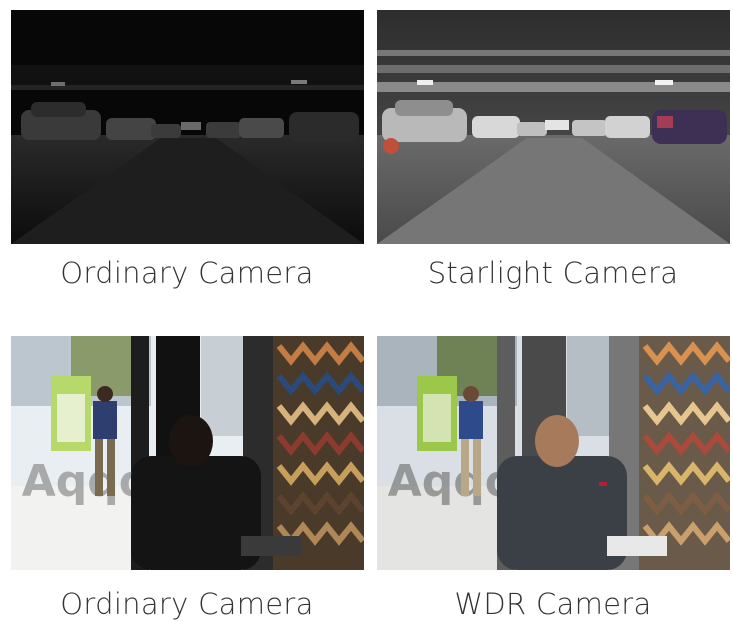 This screenshot has width=733, height=621. What do you see at coordinates (553, 604) in the screenshot?
I see `caption-wdr-camera: WDR Camera` at bounding box center [553, 604].